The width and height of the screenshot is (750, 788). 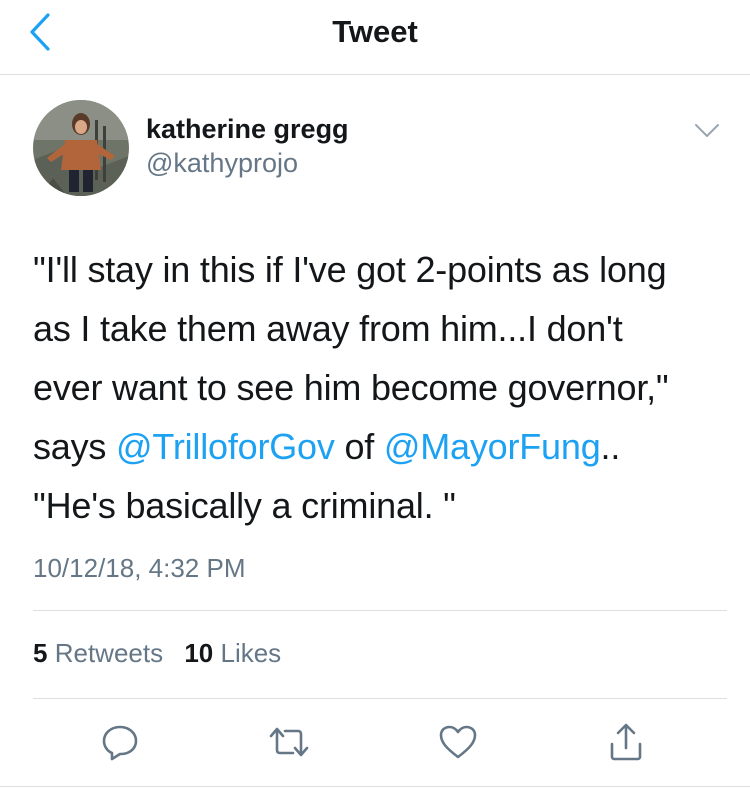 What do you see at coordinates (492, 446) in the screenshot?
I see `mention-link-mayorfung: @MayorFung` at bounding box center [492, 446].